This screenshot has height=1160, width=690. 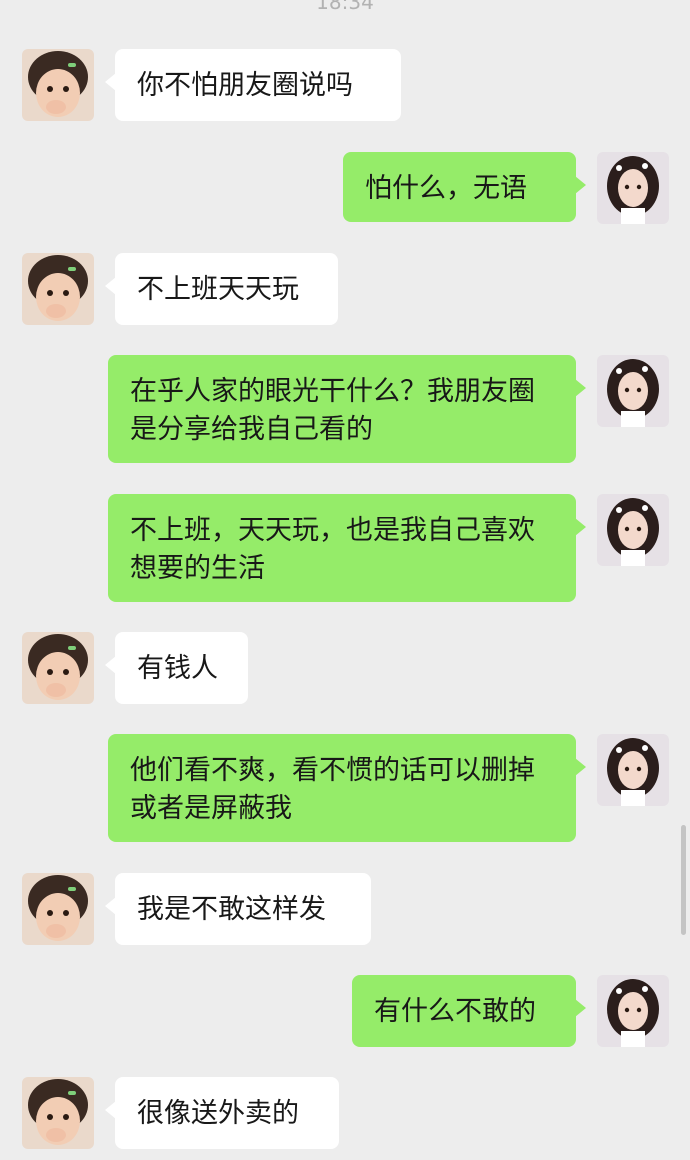 What do you see at coordinates (469, 1011) in the screenshot?
I see `message-bubble-sent: 有什么不敢的` at bounding box center [469, 1011].